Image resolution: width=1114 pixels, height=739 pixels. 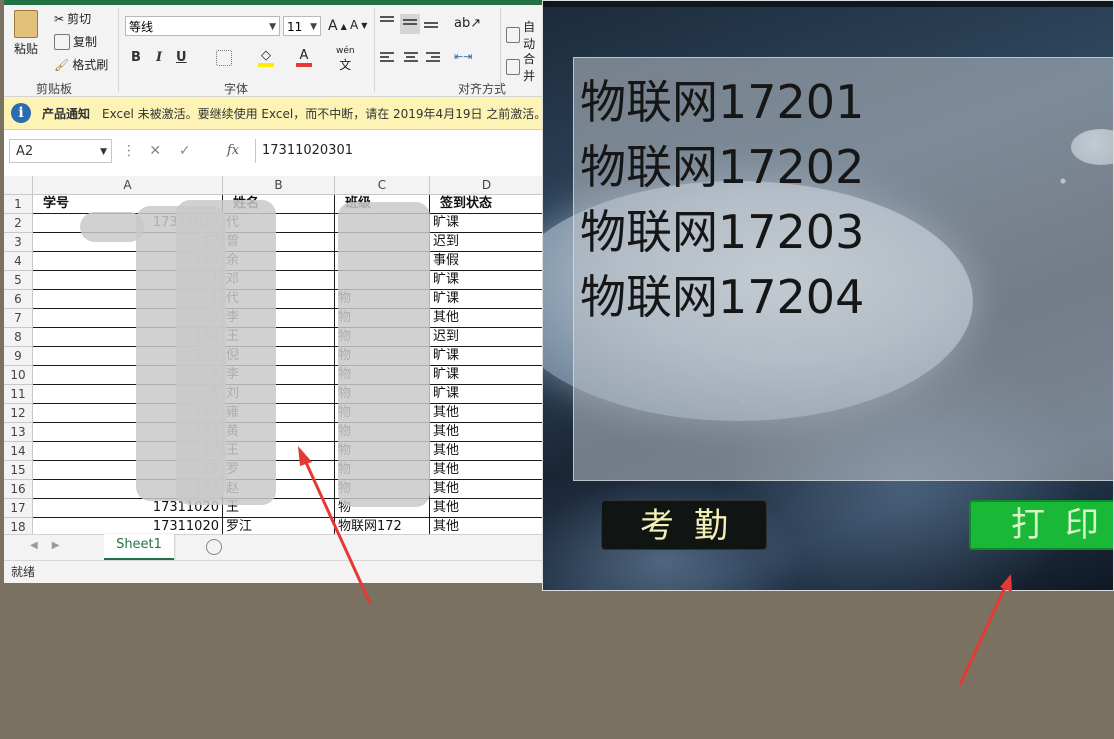 What do you see at coordinates (279, 526) in the screenshot?
I see `table-cell: 罗江` at bounding box center [279, 526].